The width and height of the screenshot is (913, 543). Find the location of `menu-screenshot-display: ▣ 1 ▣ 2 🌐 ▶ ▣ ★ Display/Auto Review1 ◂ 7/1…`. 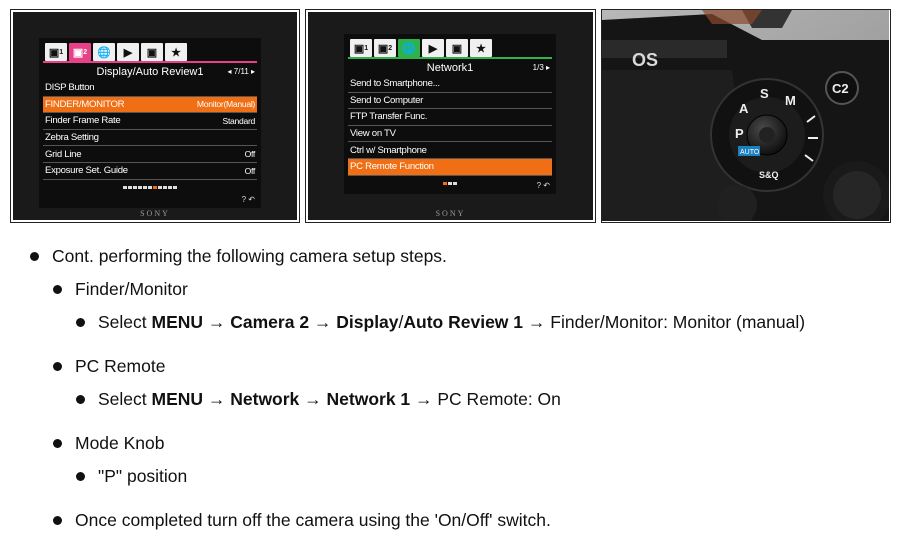

menu-screenshot-display: ▣ 1 ▣ 2 🌐 ▶ ▣ ★ Display/Auto Review1 ◂ 7/1… is located at coordinates (155, 116).